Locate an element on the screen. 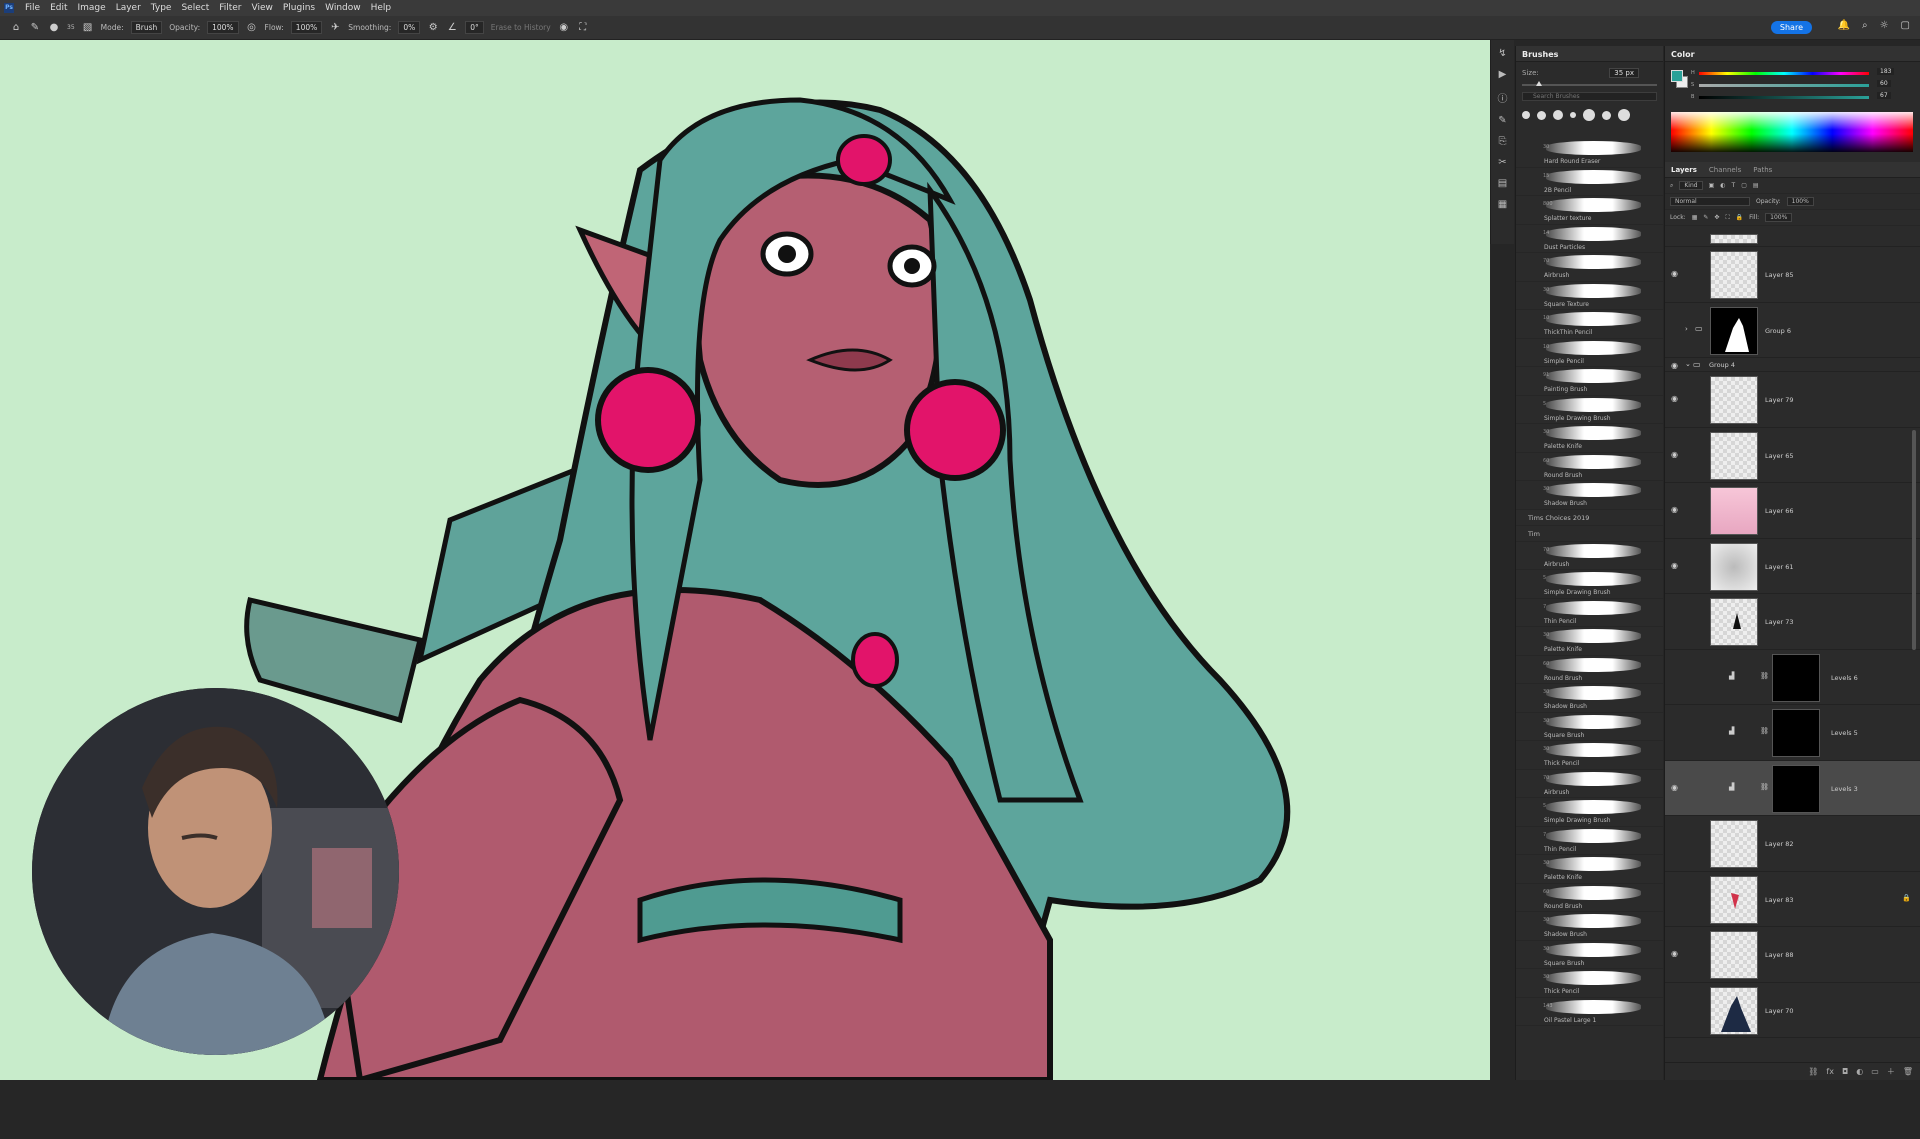 The image size is (1920, 1139). saturation-value: 60 is located at coordinates (1884, 83).